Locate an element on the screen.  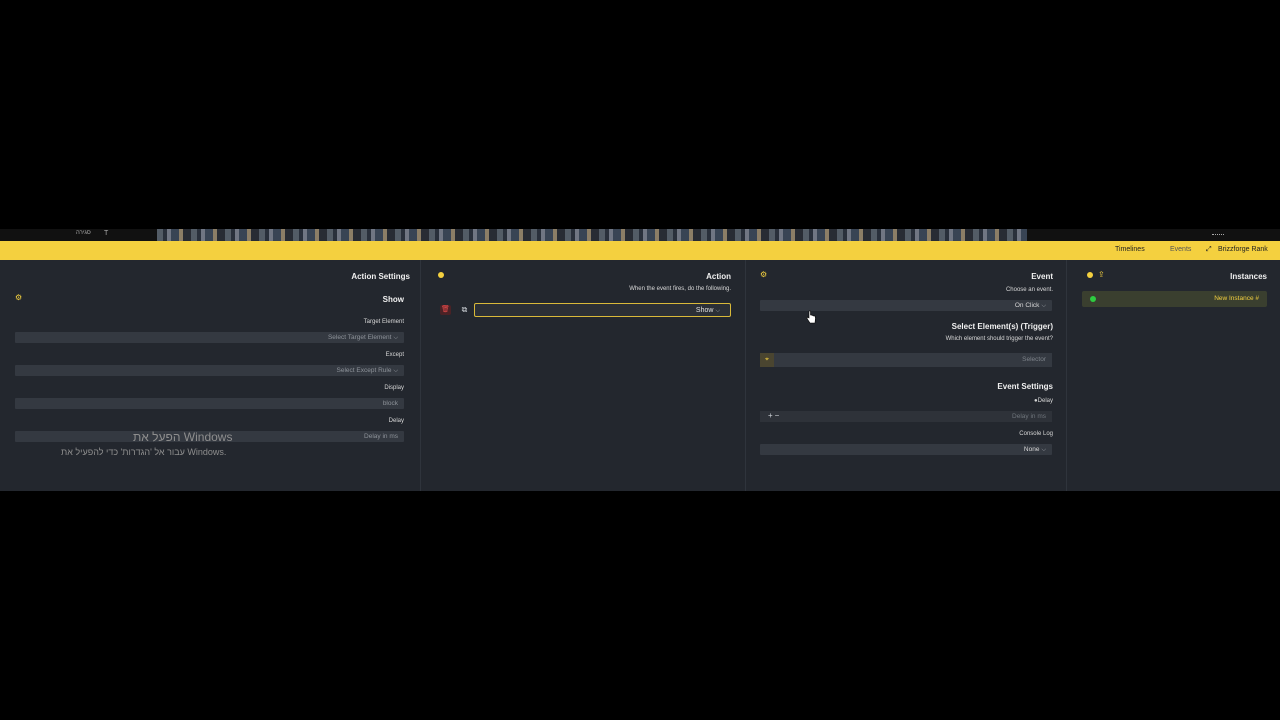
action-subtitle: When the event fires, do the following. is located at coordinates (680, 289).